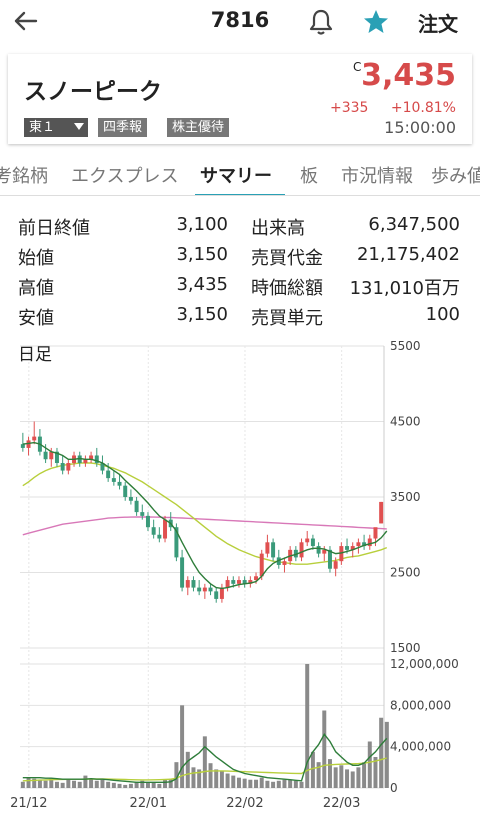  I want to click on stat-value: 3,100, so click(202, 224).